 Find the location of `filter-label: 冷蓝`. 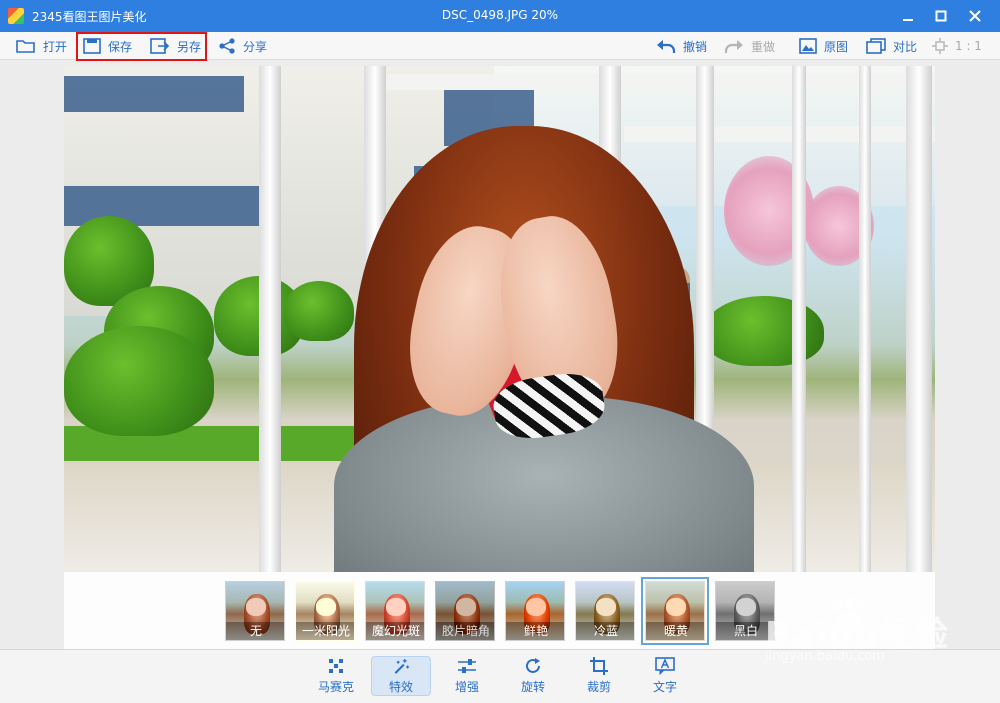

filter-label: 冷蓝 is located at coordinates (605, 631).